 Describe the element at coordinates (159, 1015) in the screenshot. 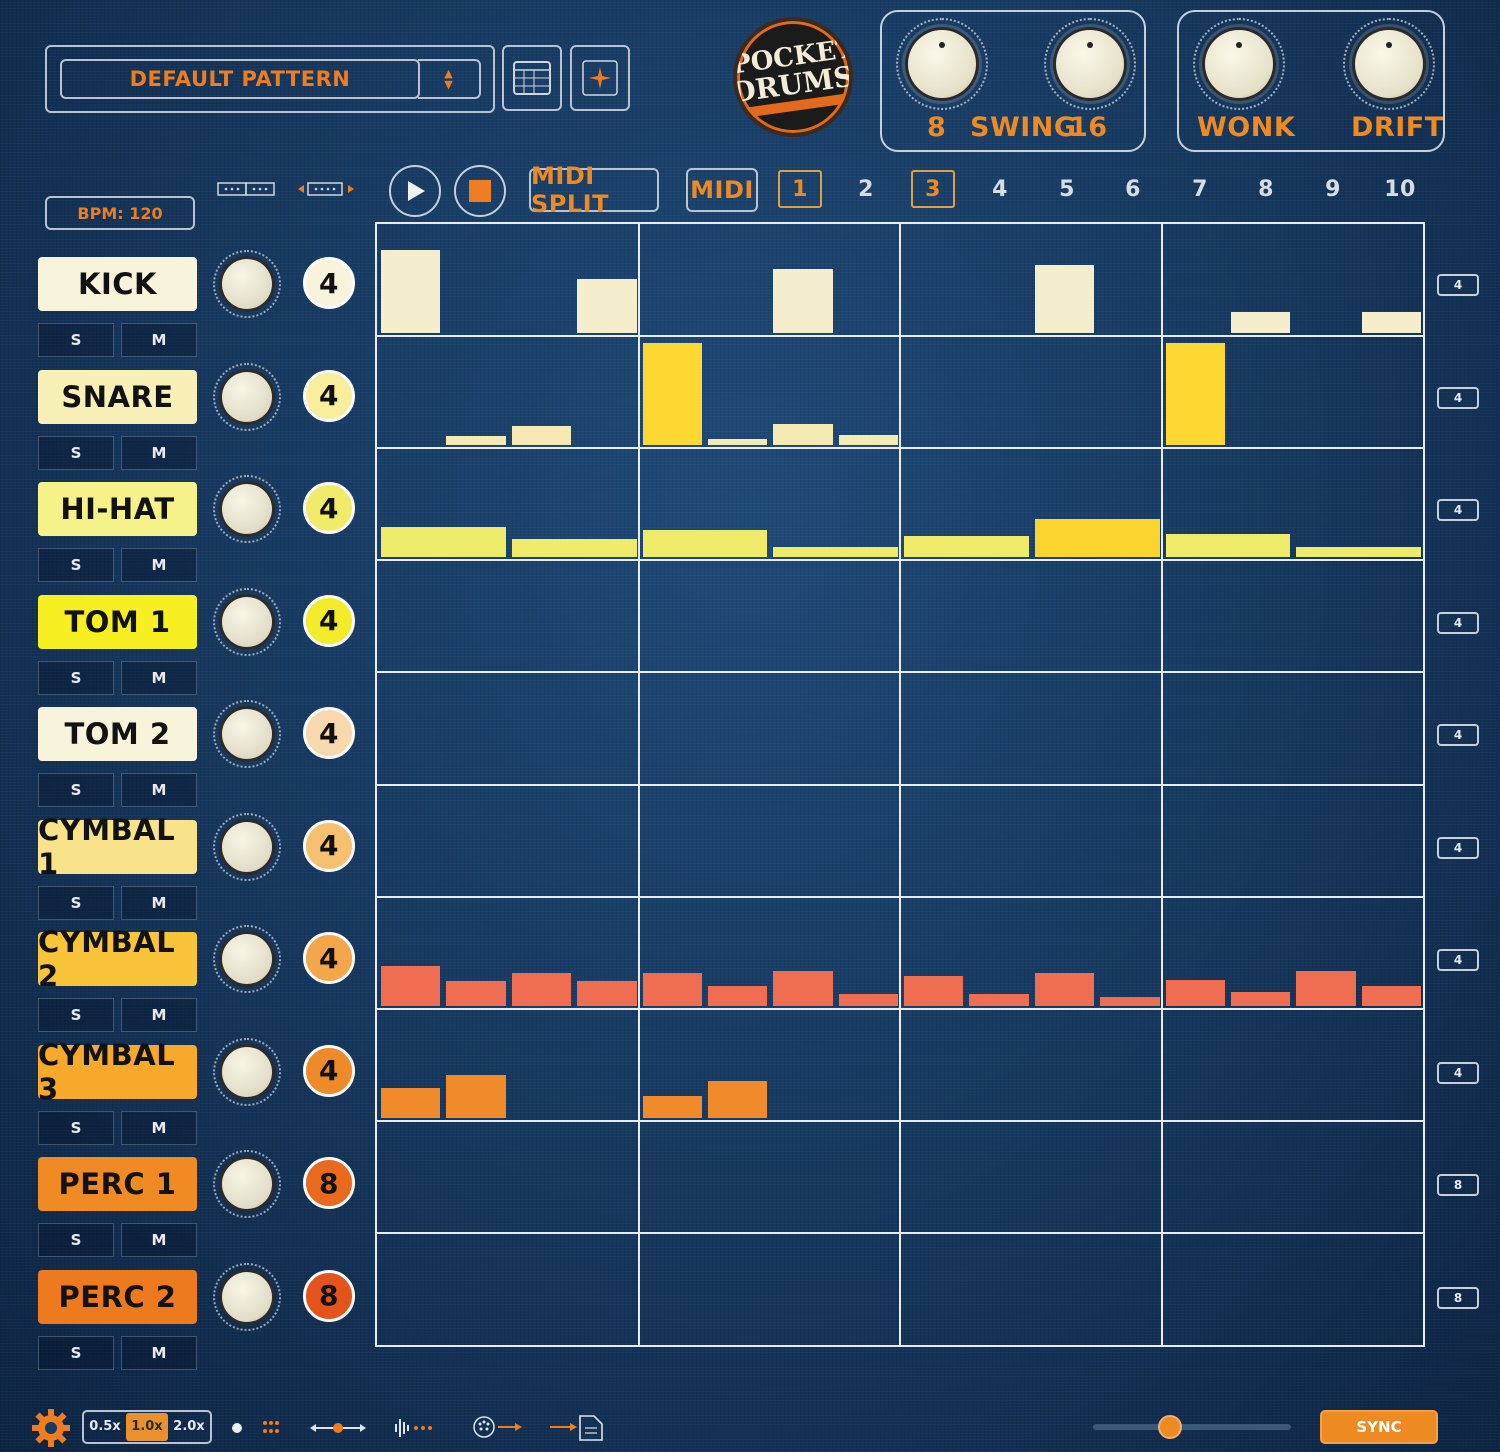

I see `mute-button-cymbal-2: M` at that location.